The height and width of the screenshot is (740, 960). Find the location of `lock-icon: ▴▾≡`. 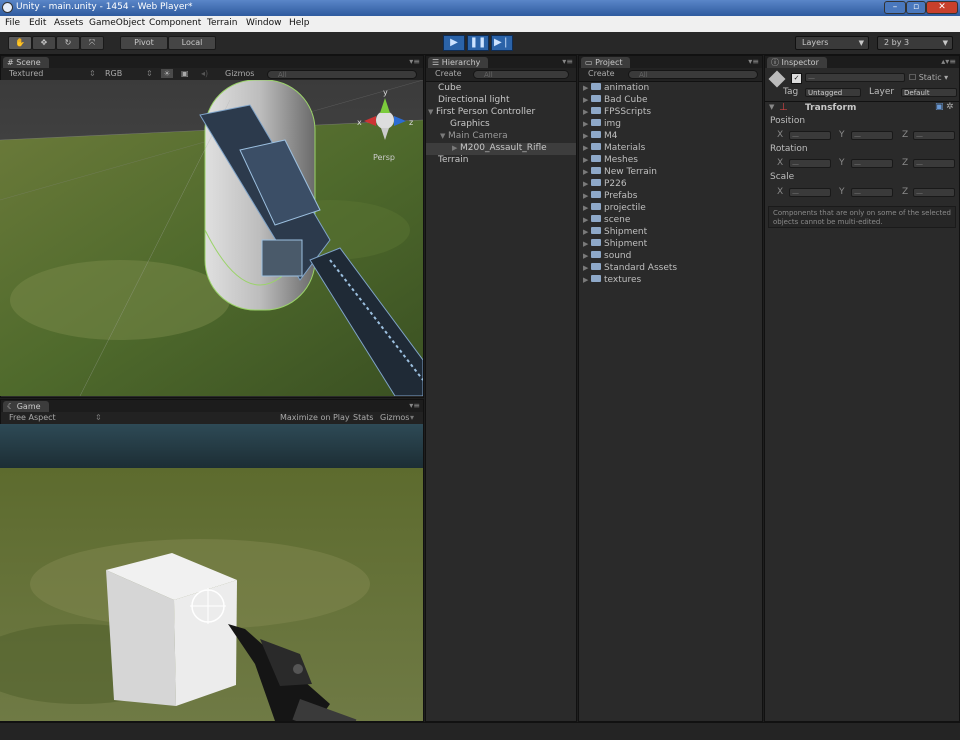

lock-icon: ▴▾≡ is located at coordinates (948, 61).